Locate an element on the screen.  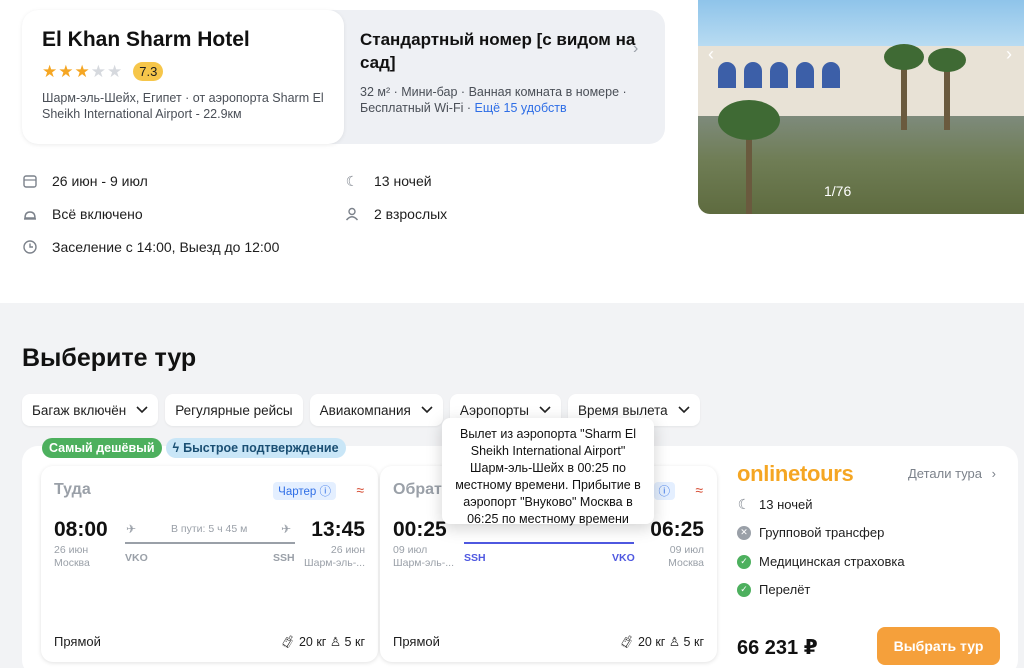
charter-badge: ⓘ is located at coordinates (664, 491).